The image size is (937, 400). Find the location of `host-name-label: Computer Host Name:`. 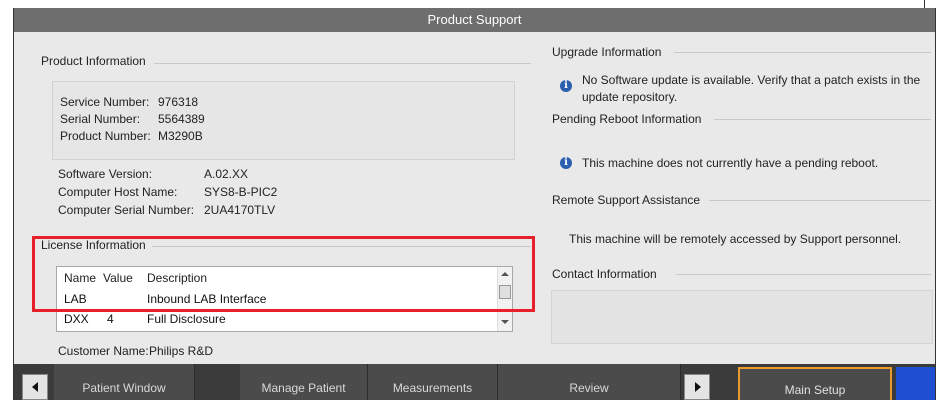

host-name-label: Computer Host Name: is located at coordinates (118, 192).